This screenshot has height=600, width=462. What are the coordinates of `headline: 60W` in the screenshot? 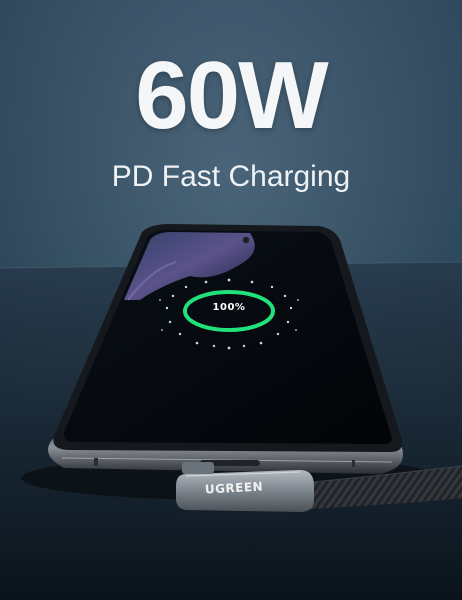 It's located at (231, 95).